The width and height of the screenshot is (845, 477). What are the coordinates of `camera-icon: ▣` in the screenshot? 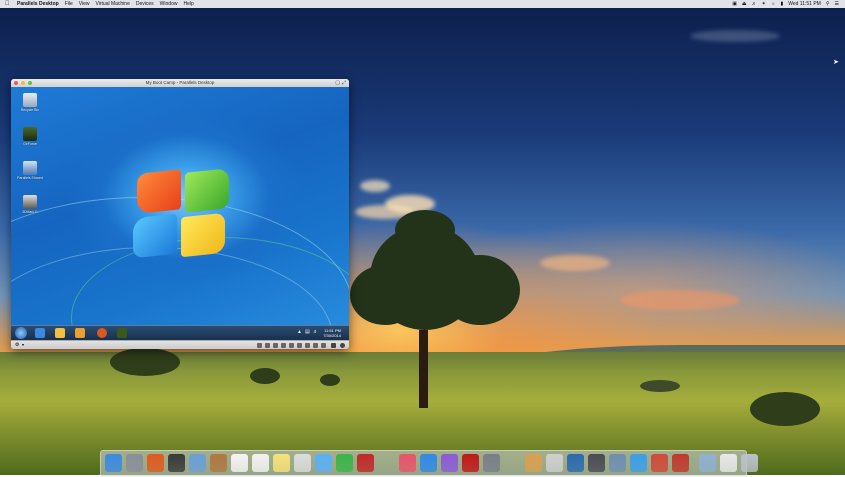 It's located at (734, 4).